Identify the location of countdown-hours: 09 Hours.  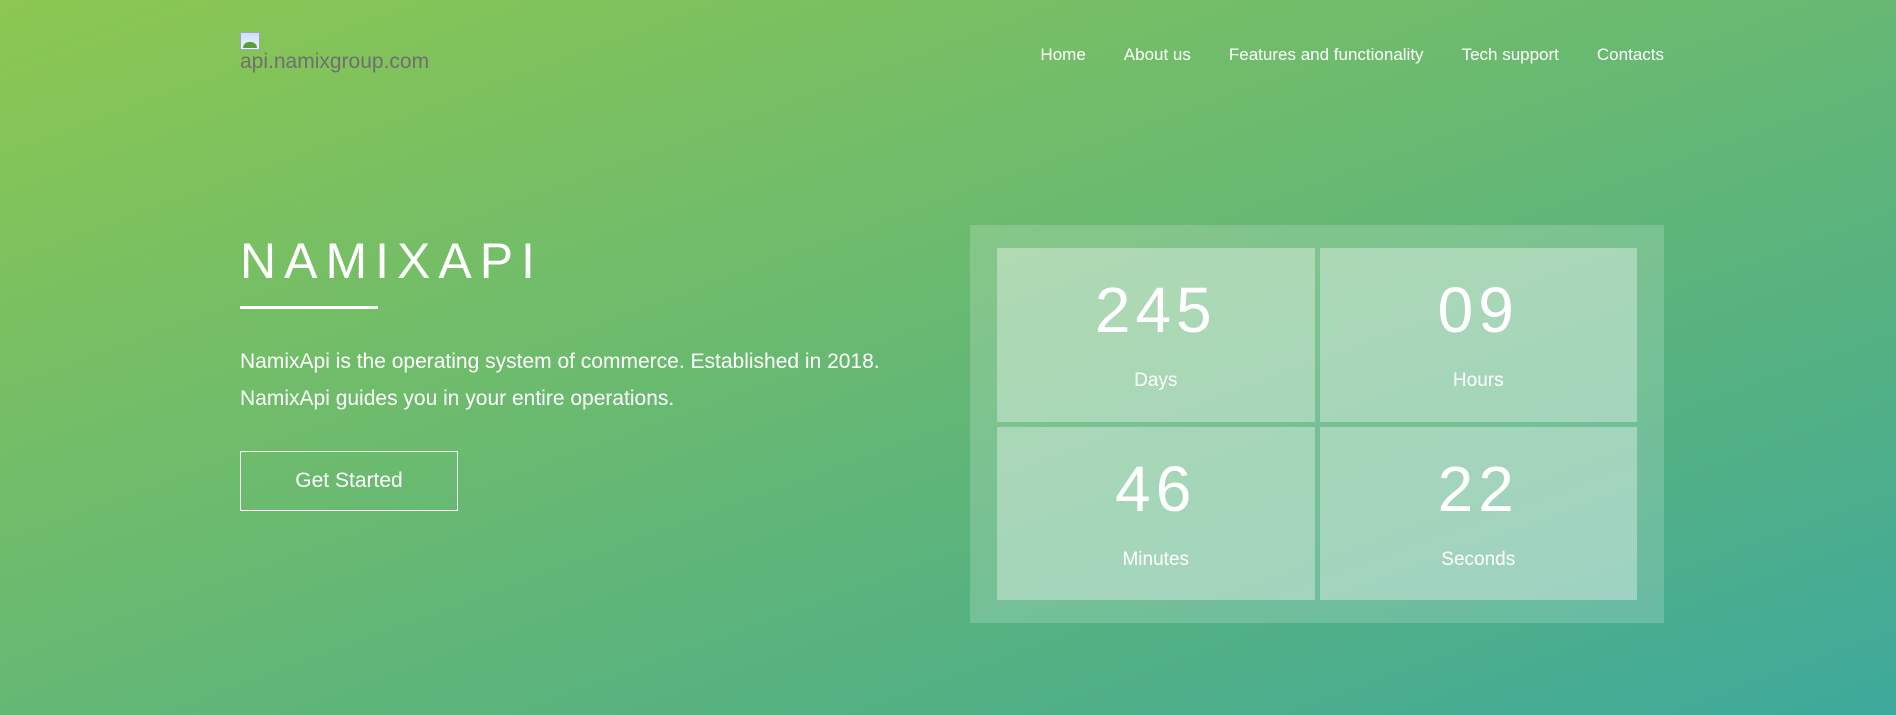
(1478, 335).